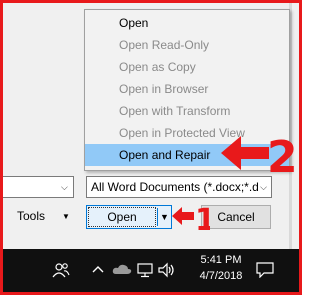 The height and width of the screenshot is (295, 320). I want to click on menu-item-open-read-only: Open Read-Only, so click(187, 45).